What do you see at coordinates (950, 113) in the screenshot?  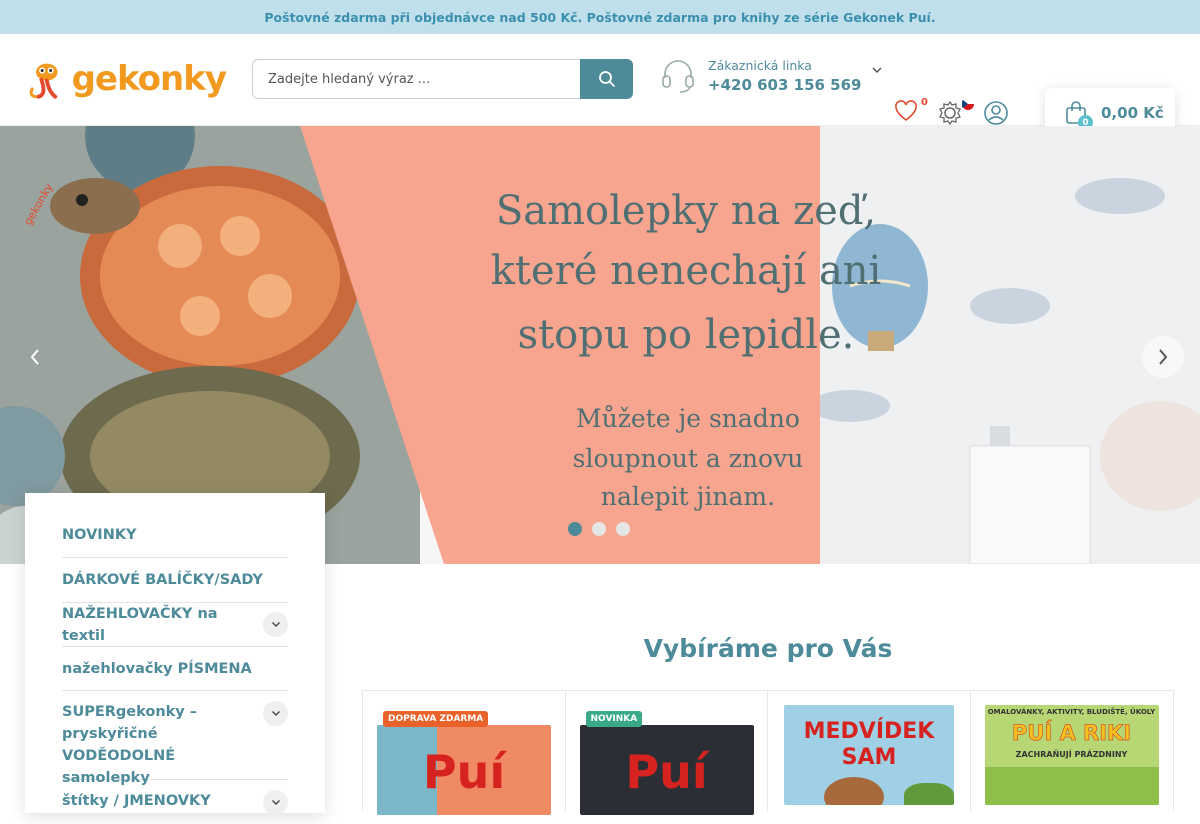 I see `gear-icon` at bounding box center [950, 113].